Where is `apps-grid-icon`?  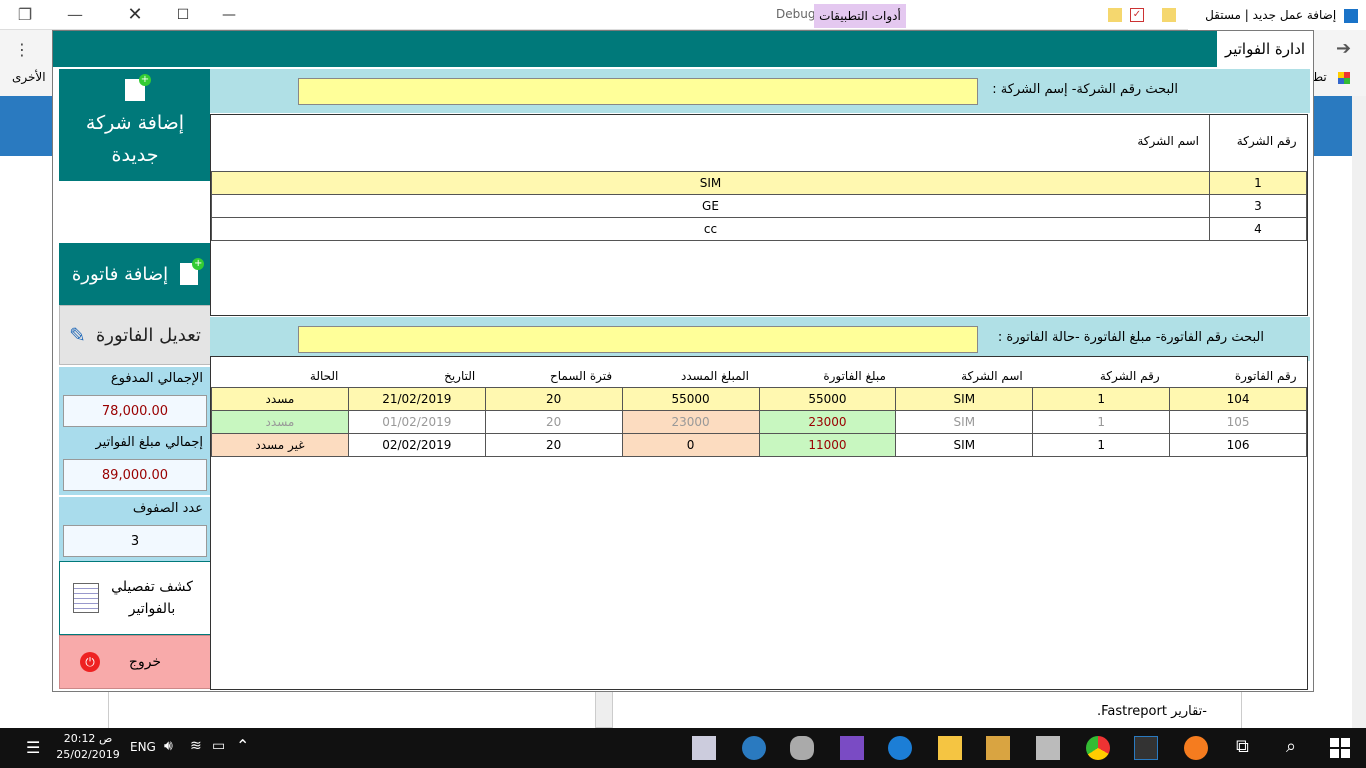 apps-grid-icon is located at coordinates (1344, 78).